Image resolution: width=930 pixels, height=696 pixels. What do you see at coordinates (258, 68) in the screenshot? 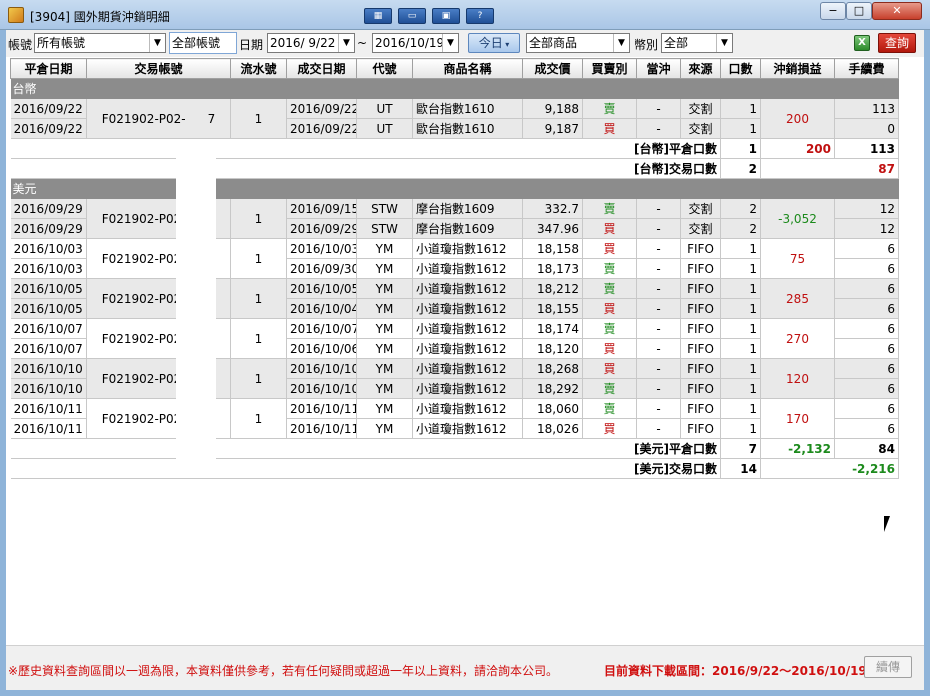
I see `column-header: 流水號` at bounding box center [258, 68].